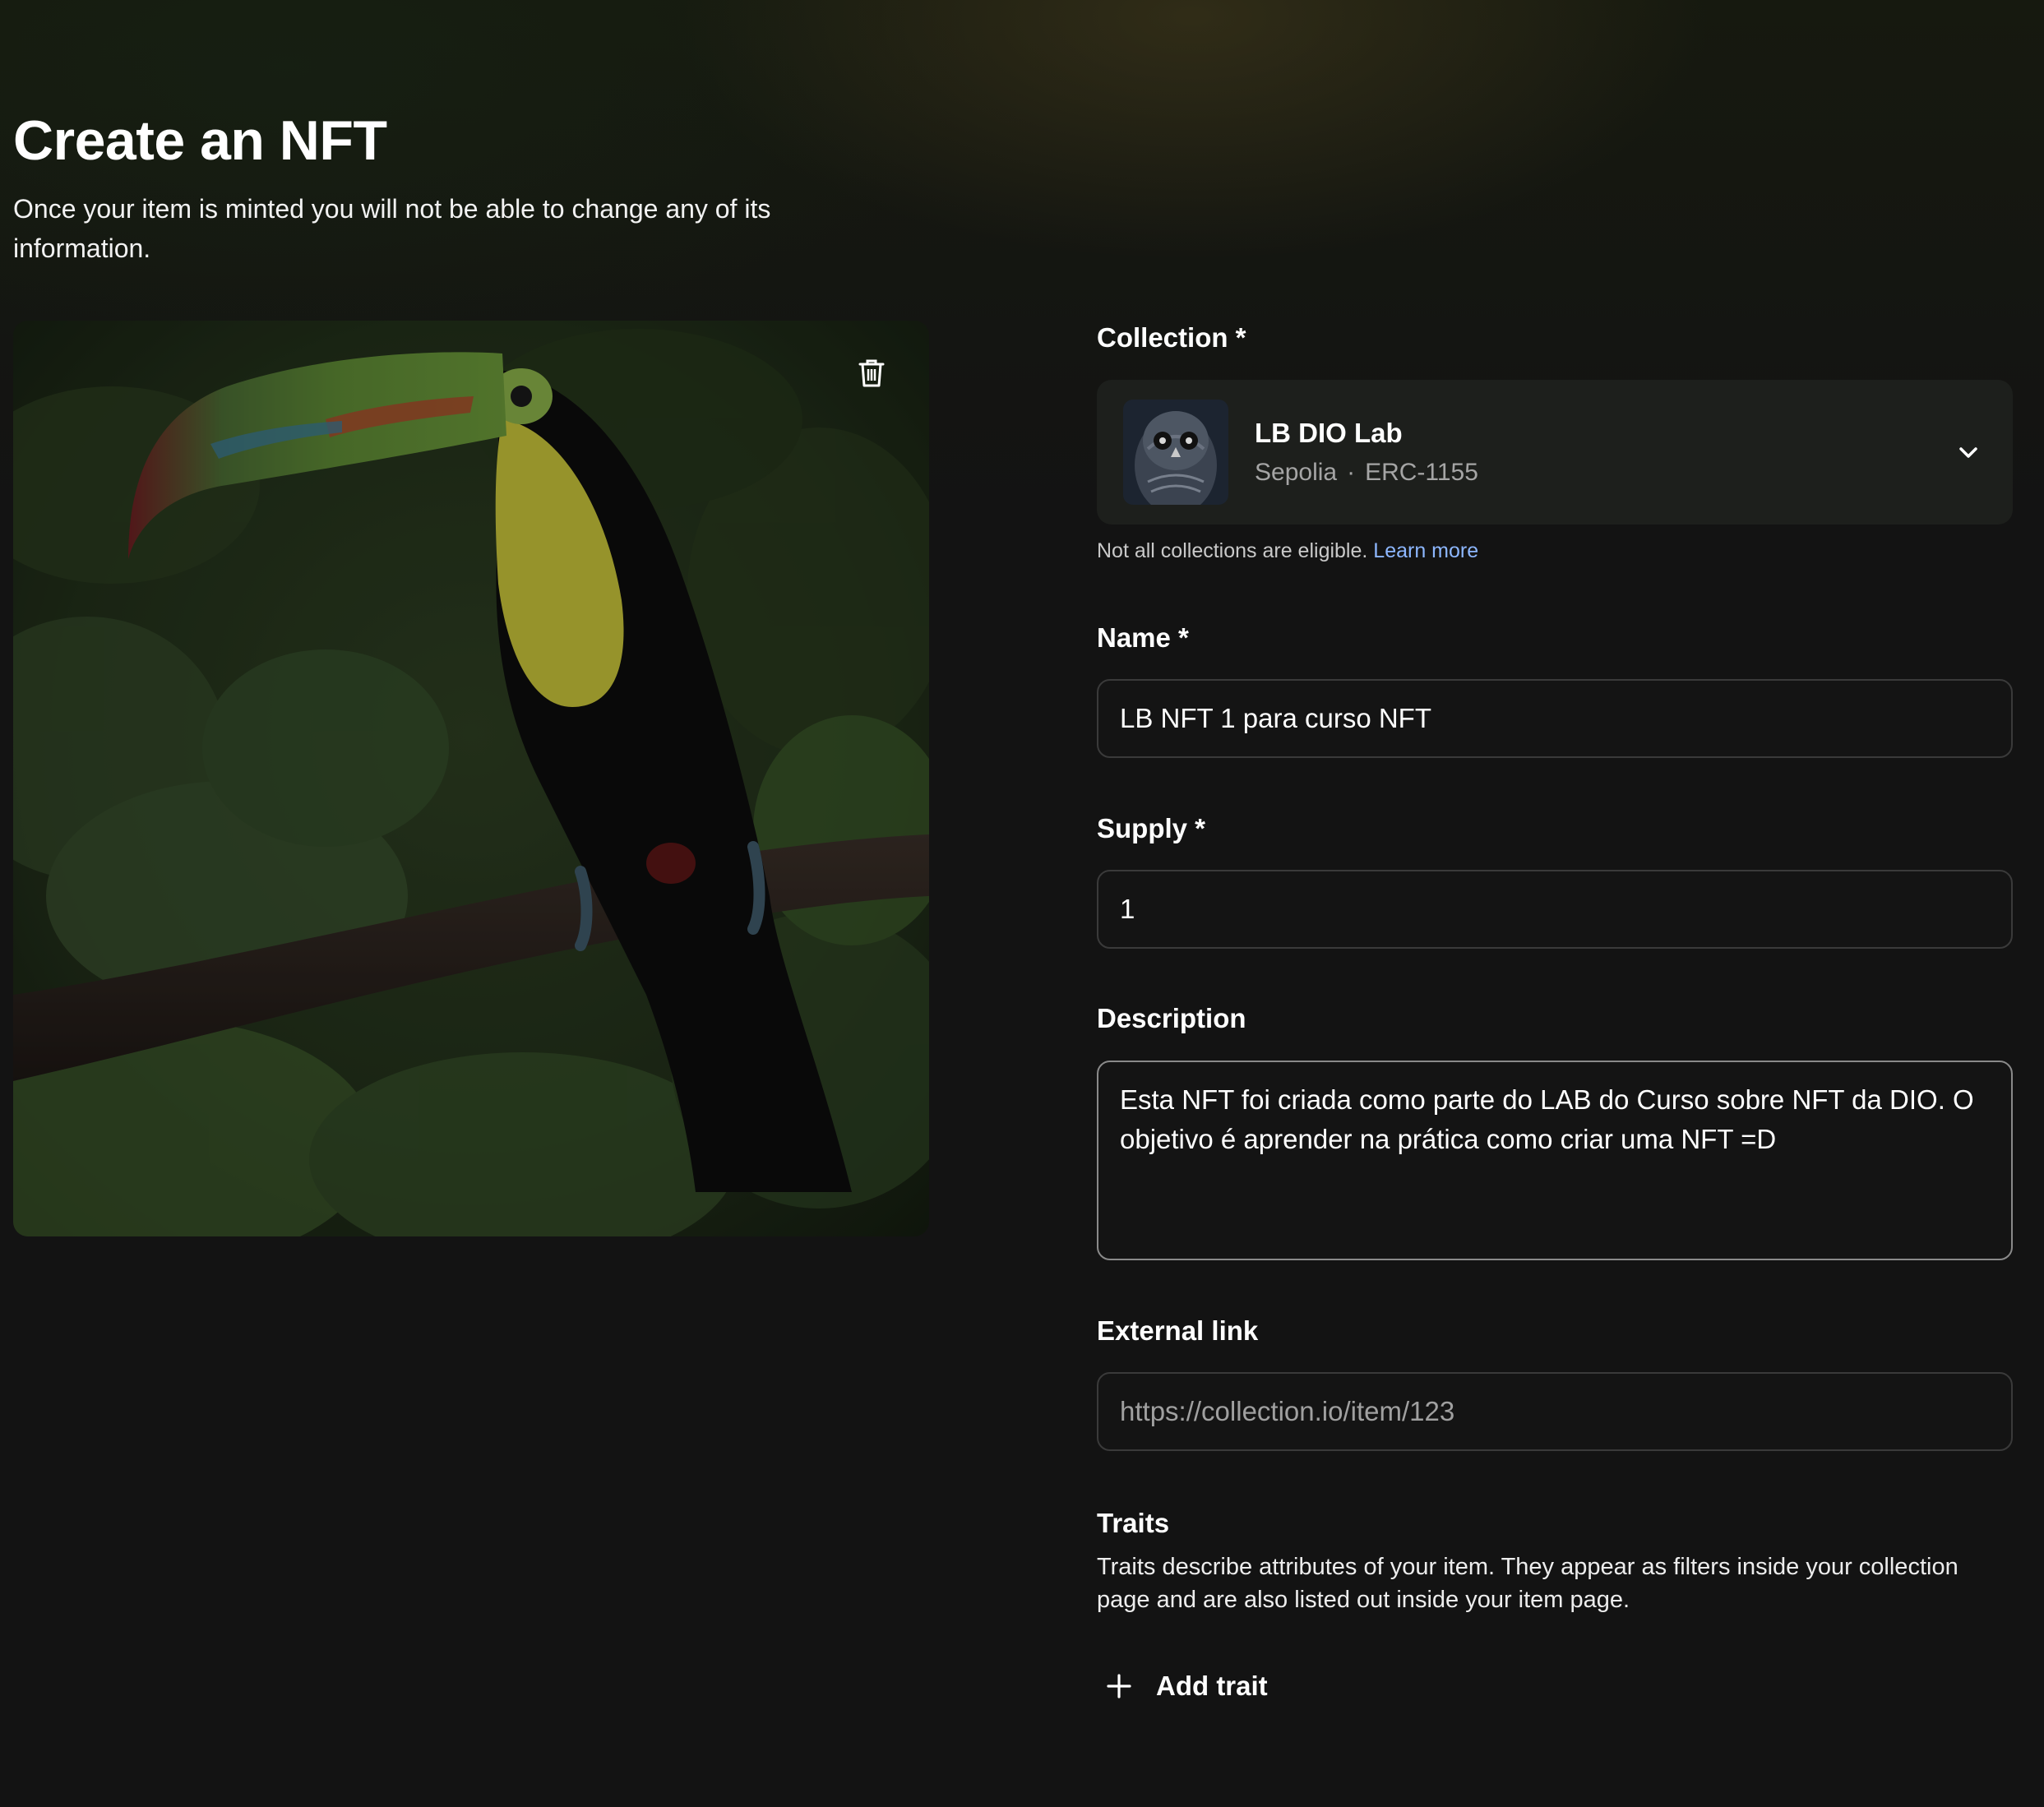  I want to click on plus-icon, so click(1119, 1686).